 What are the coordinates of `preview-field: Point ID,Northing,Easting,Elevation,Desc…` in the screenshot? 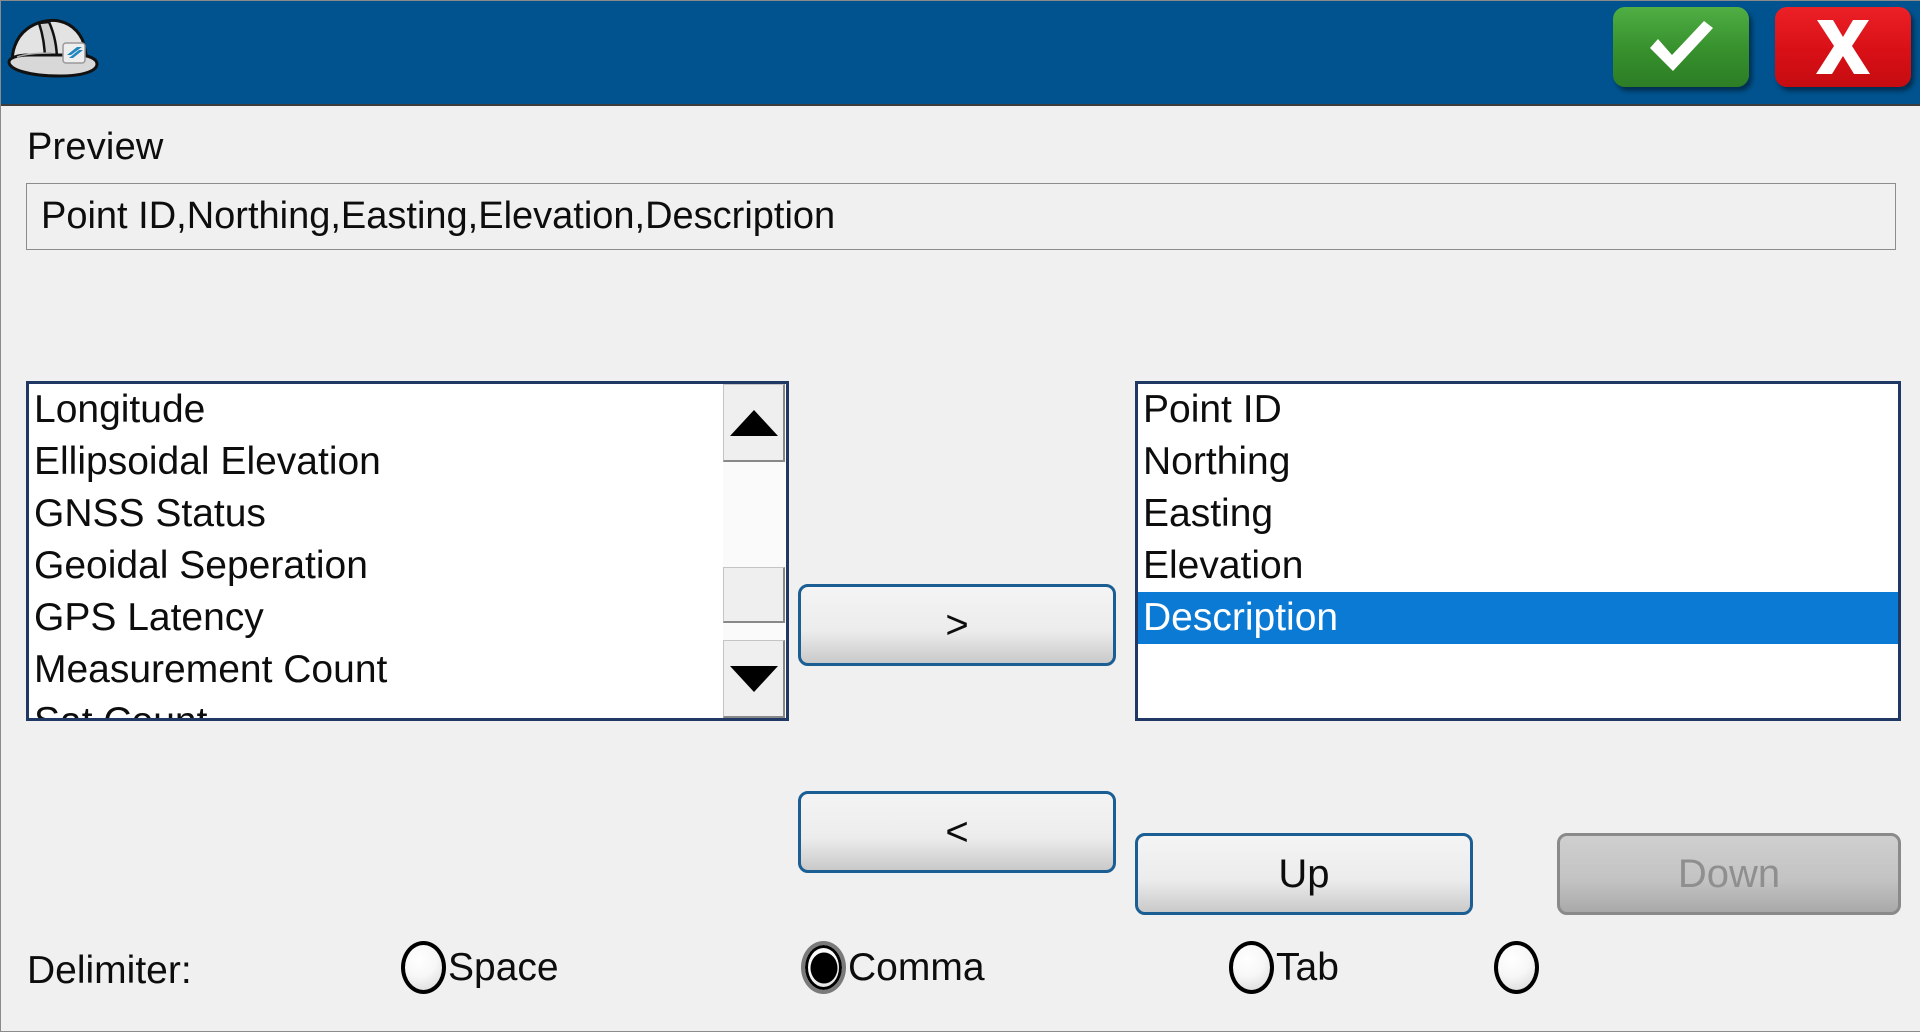 It's located at (961, 216).